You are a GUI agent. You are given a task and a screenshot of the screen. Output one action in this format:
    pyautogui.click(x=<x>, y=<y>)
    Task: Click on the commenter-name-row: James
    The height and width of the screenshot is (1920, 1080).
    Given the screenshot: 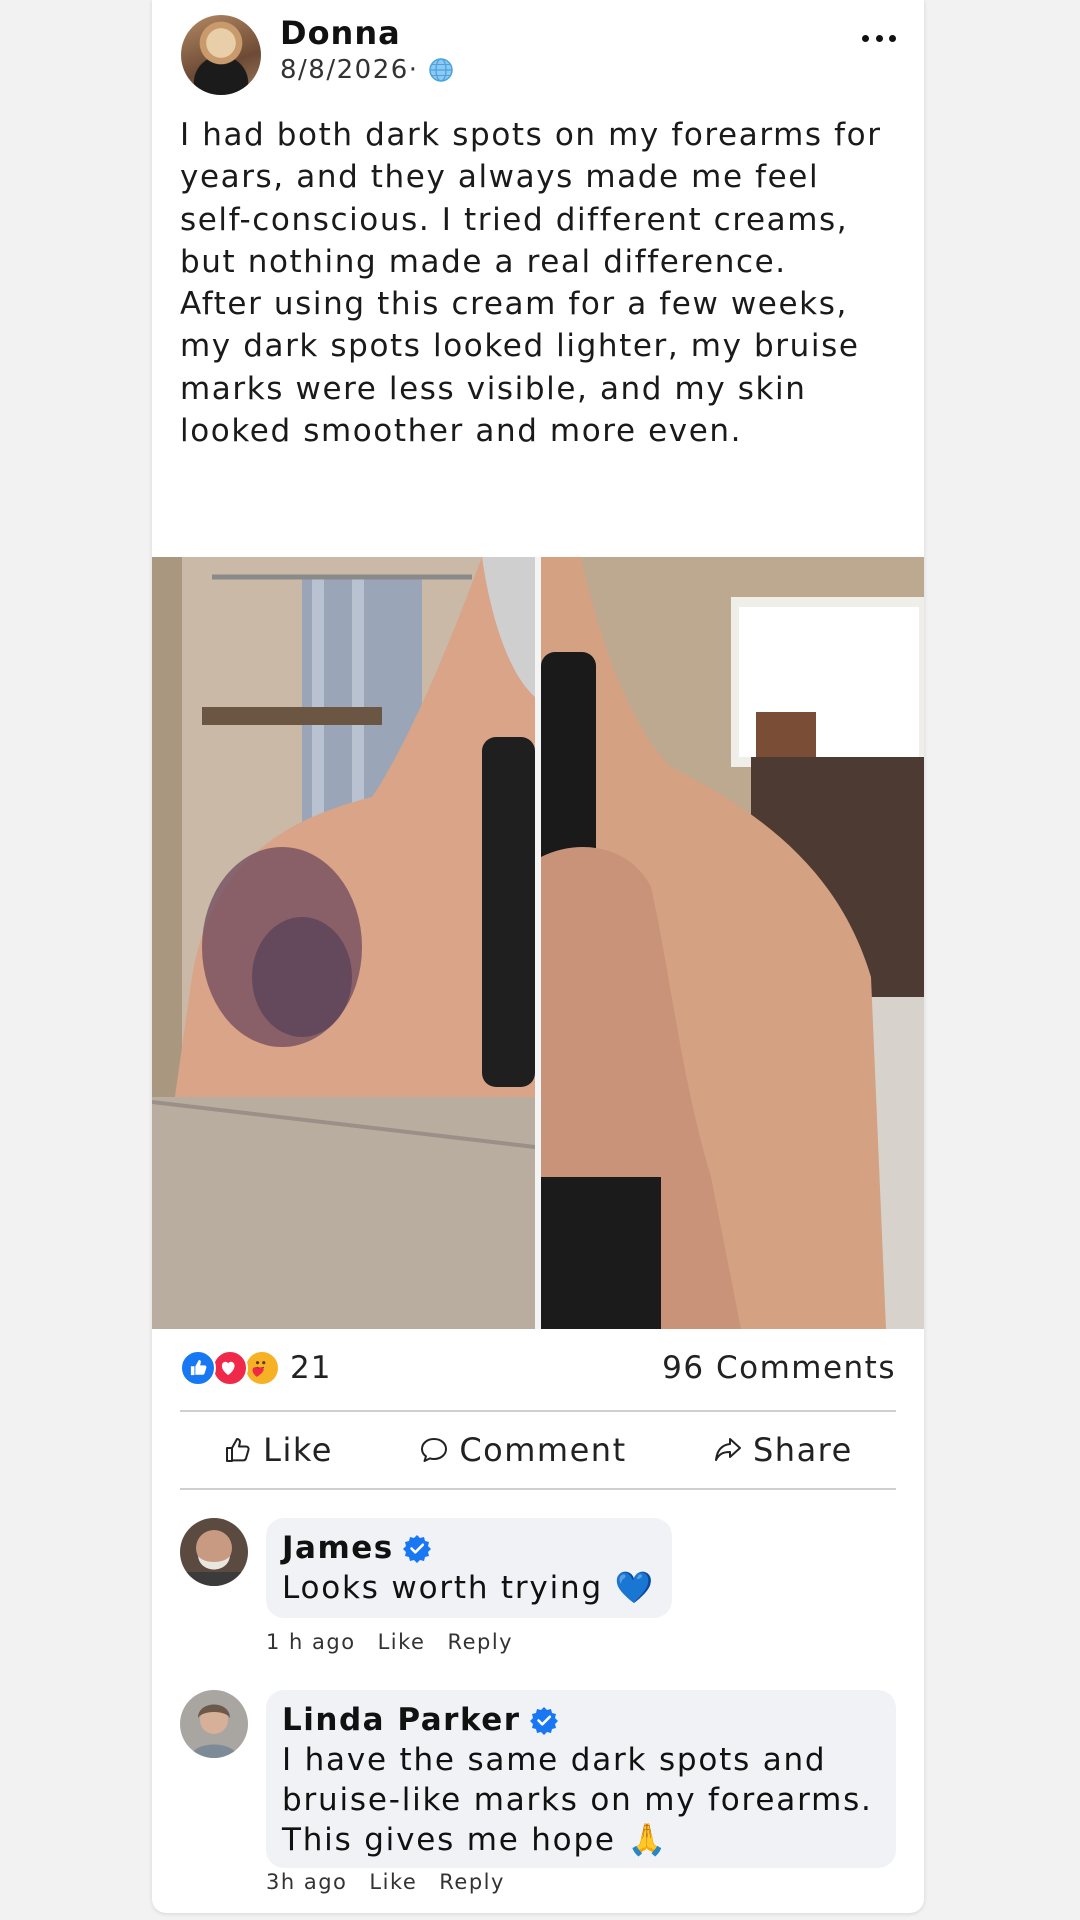 What is the action you would take?
    pyautogui.click(x=469, y=1548)
    